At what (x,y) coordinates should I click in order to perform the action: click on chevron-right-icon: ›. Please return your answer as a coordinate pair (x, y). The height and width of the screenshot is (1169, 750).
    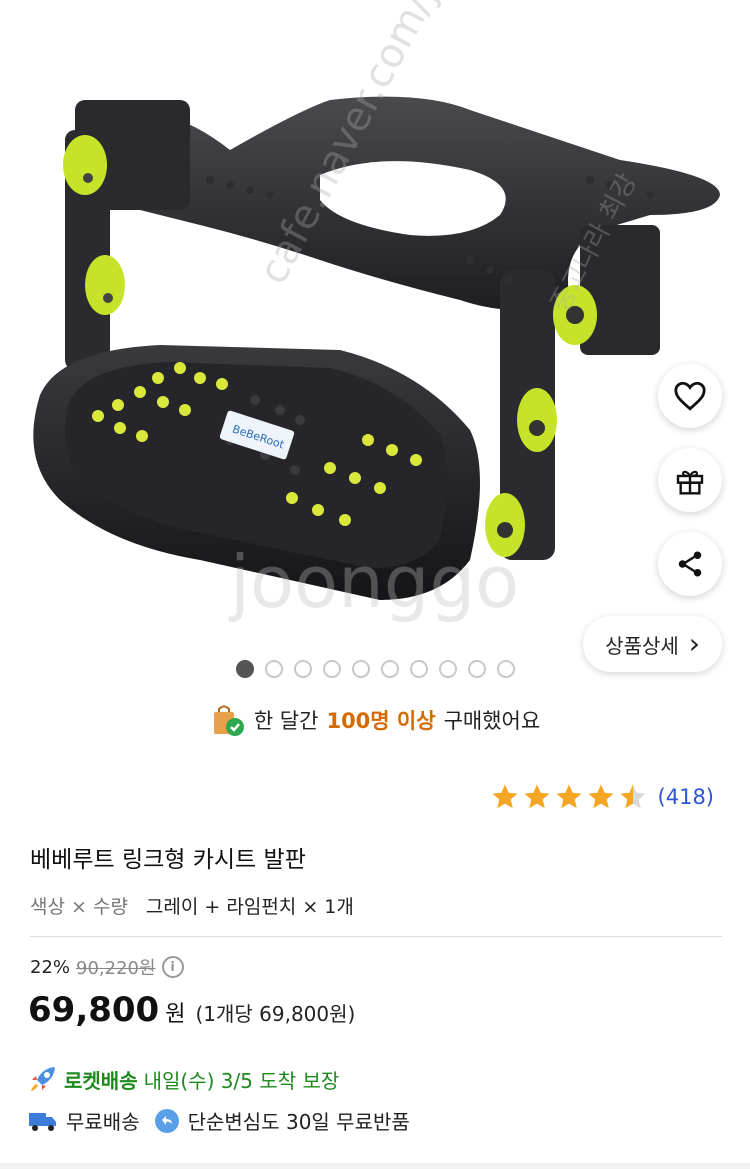
    Looking at the image, I should click on (694, 643).